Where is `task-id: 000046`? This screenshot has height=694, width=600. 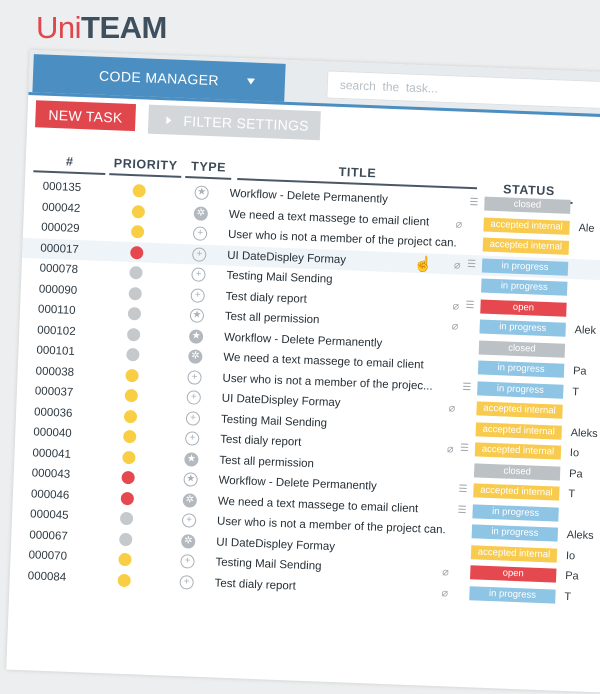
task-id: 000046 is located at coordinates (50, 494).